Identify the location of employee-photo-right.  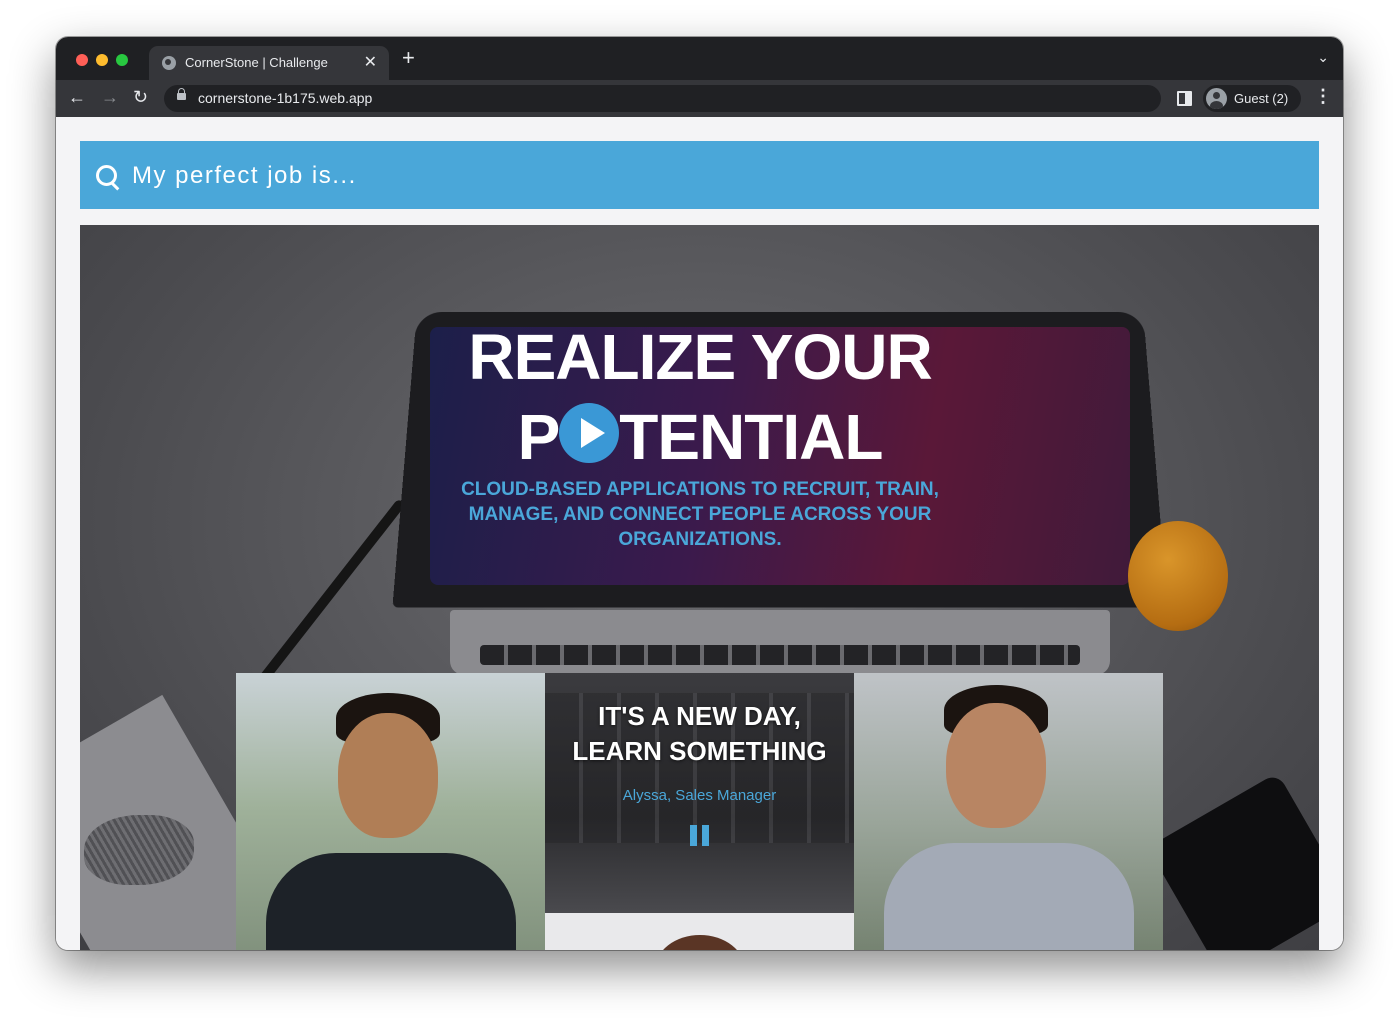
(1008, 811).